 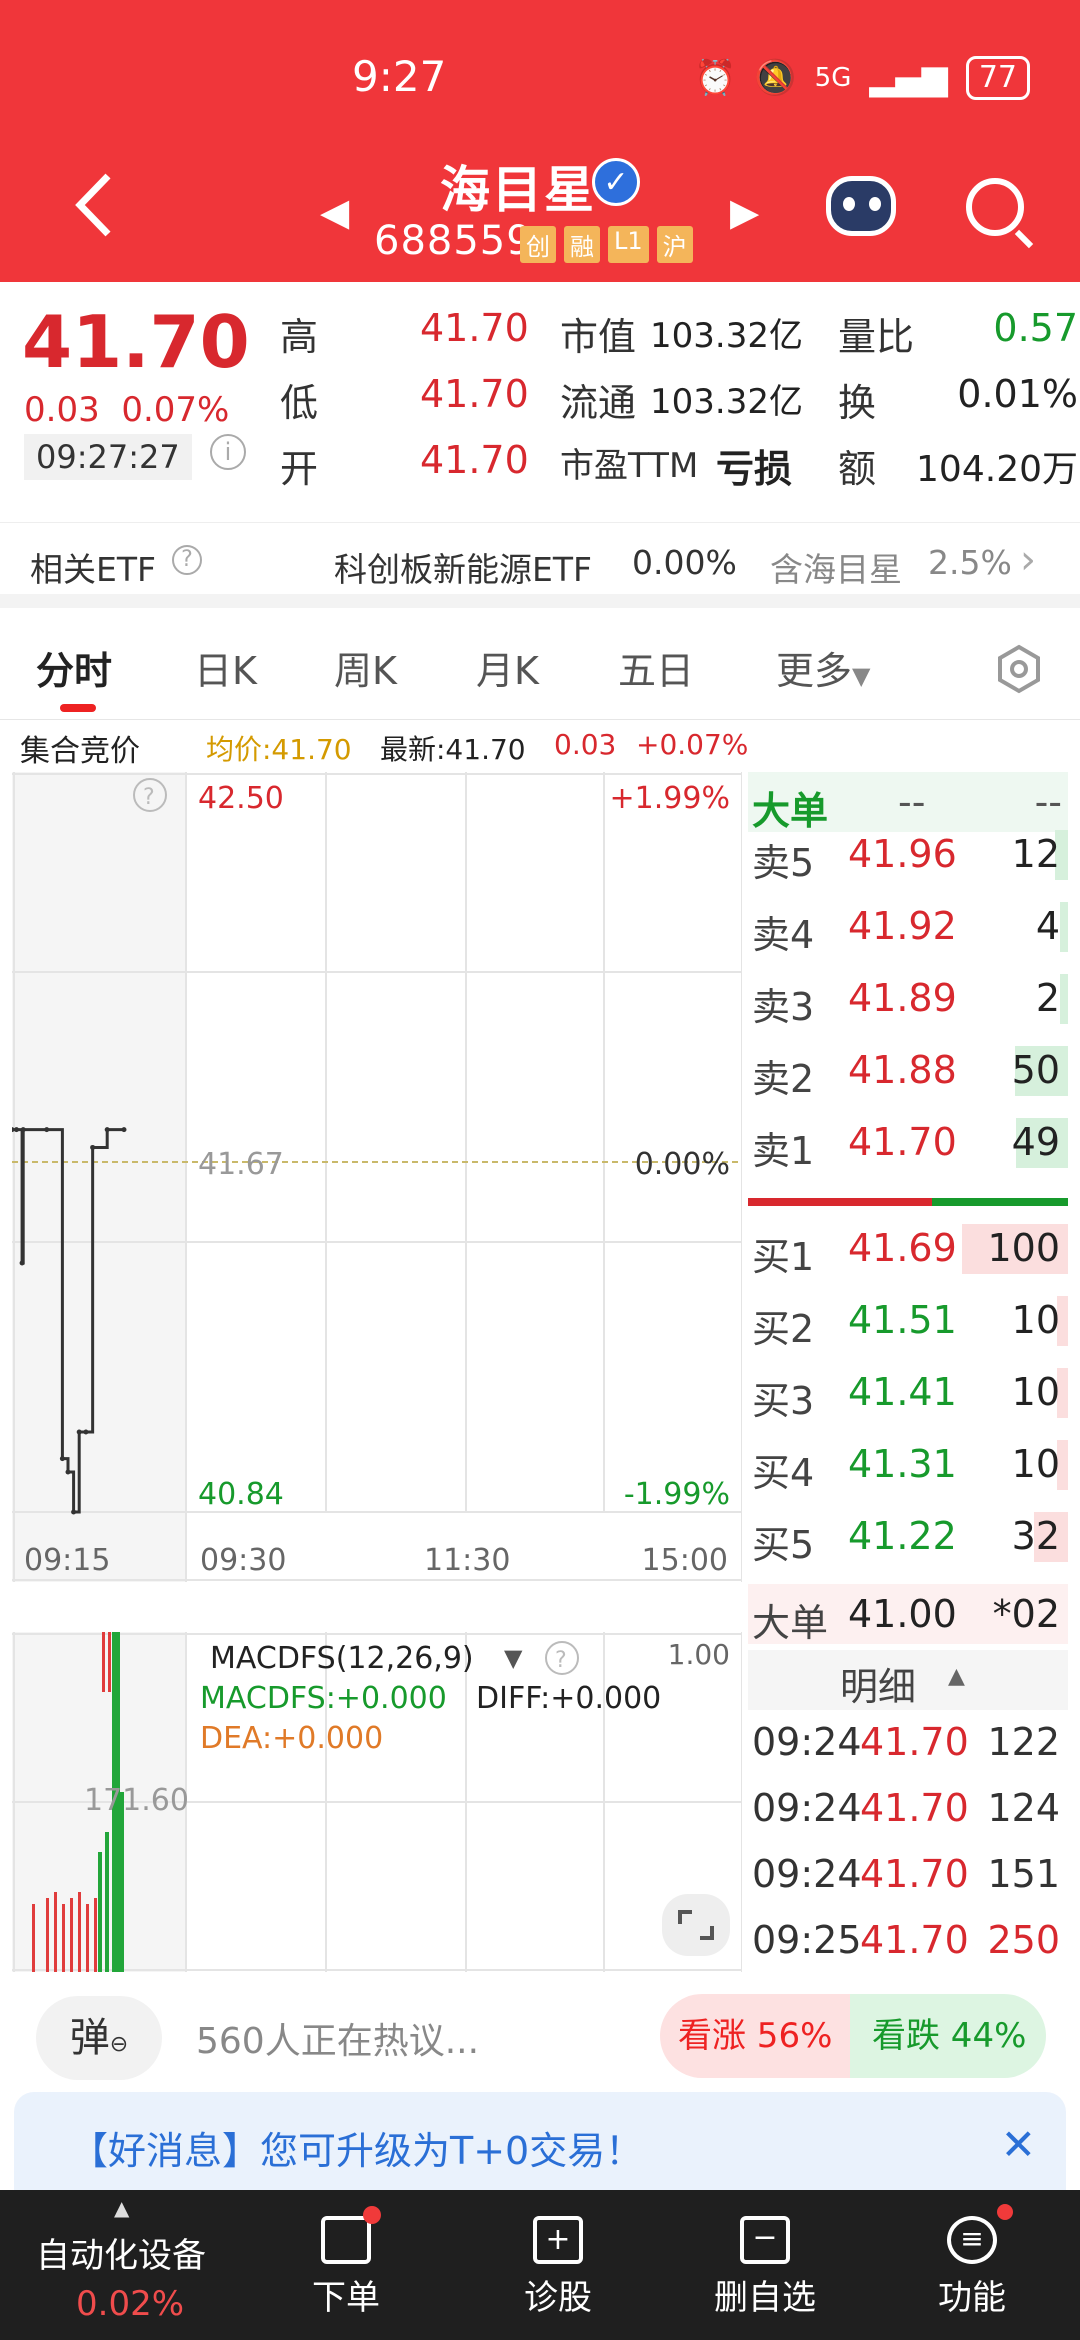 I want to click on big-order-row: 大单 41.00 *02, so click(x=908, y=1614).